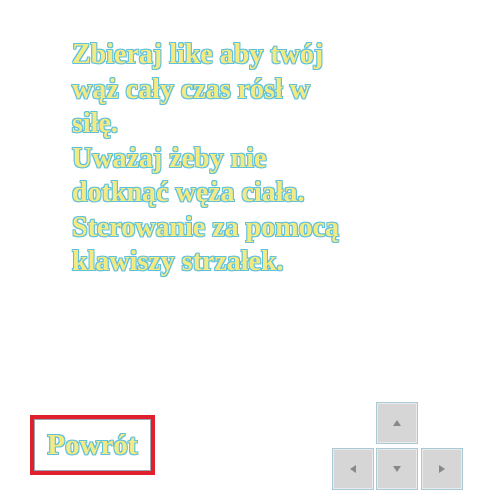 The height and width of the screenshot is (500, 500). I want to click on arrow-right-key, so click(442, 469).